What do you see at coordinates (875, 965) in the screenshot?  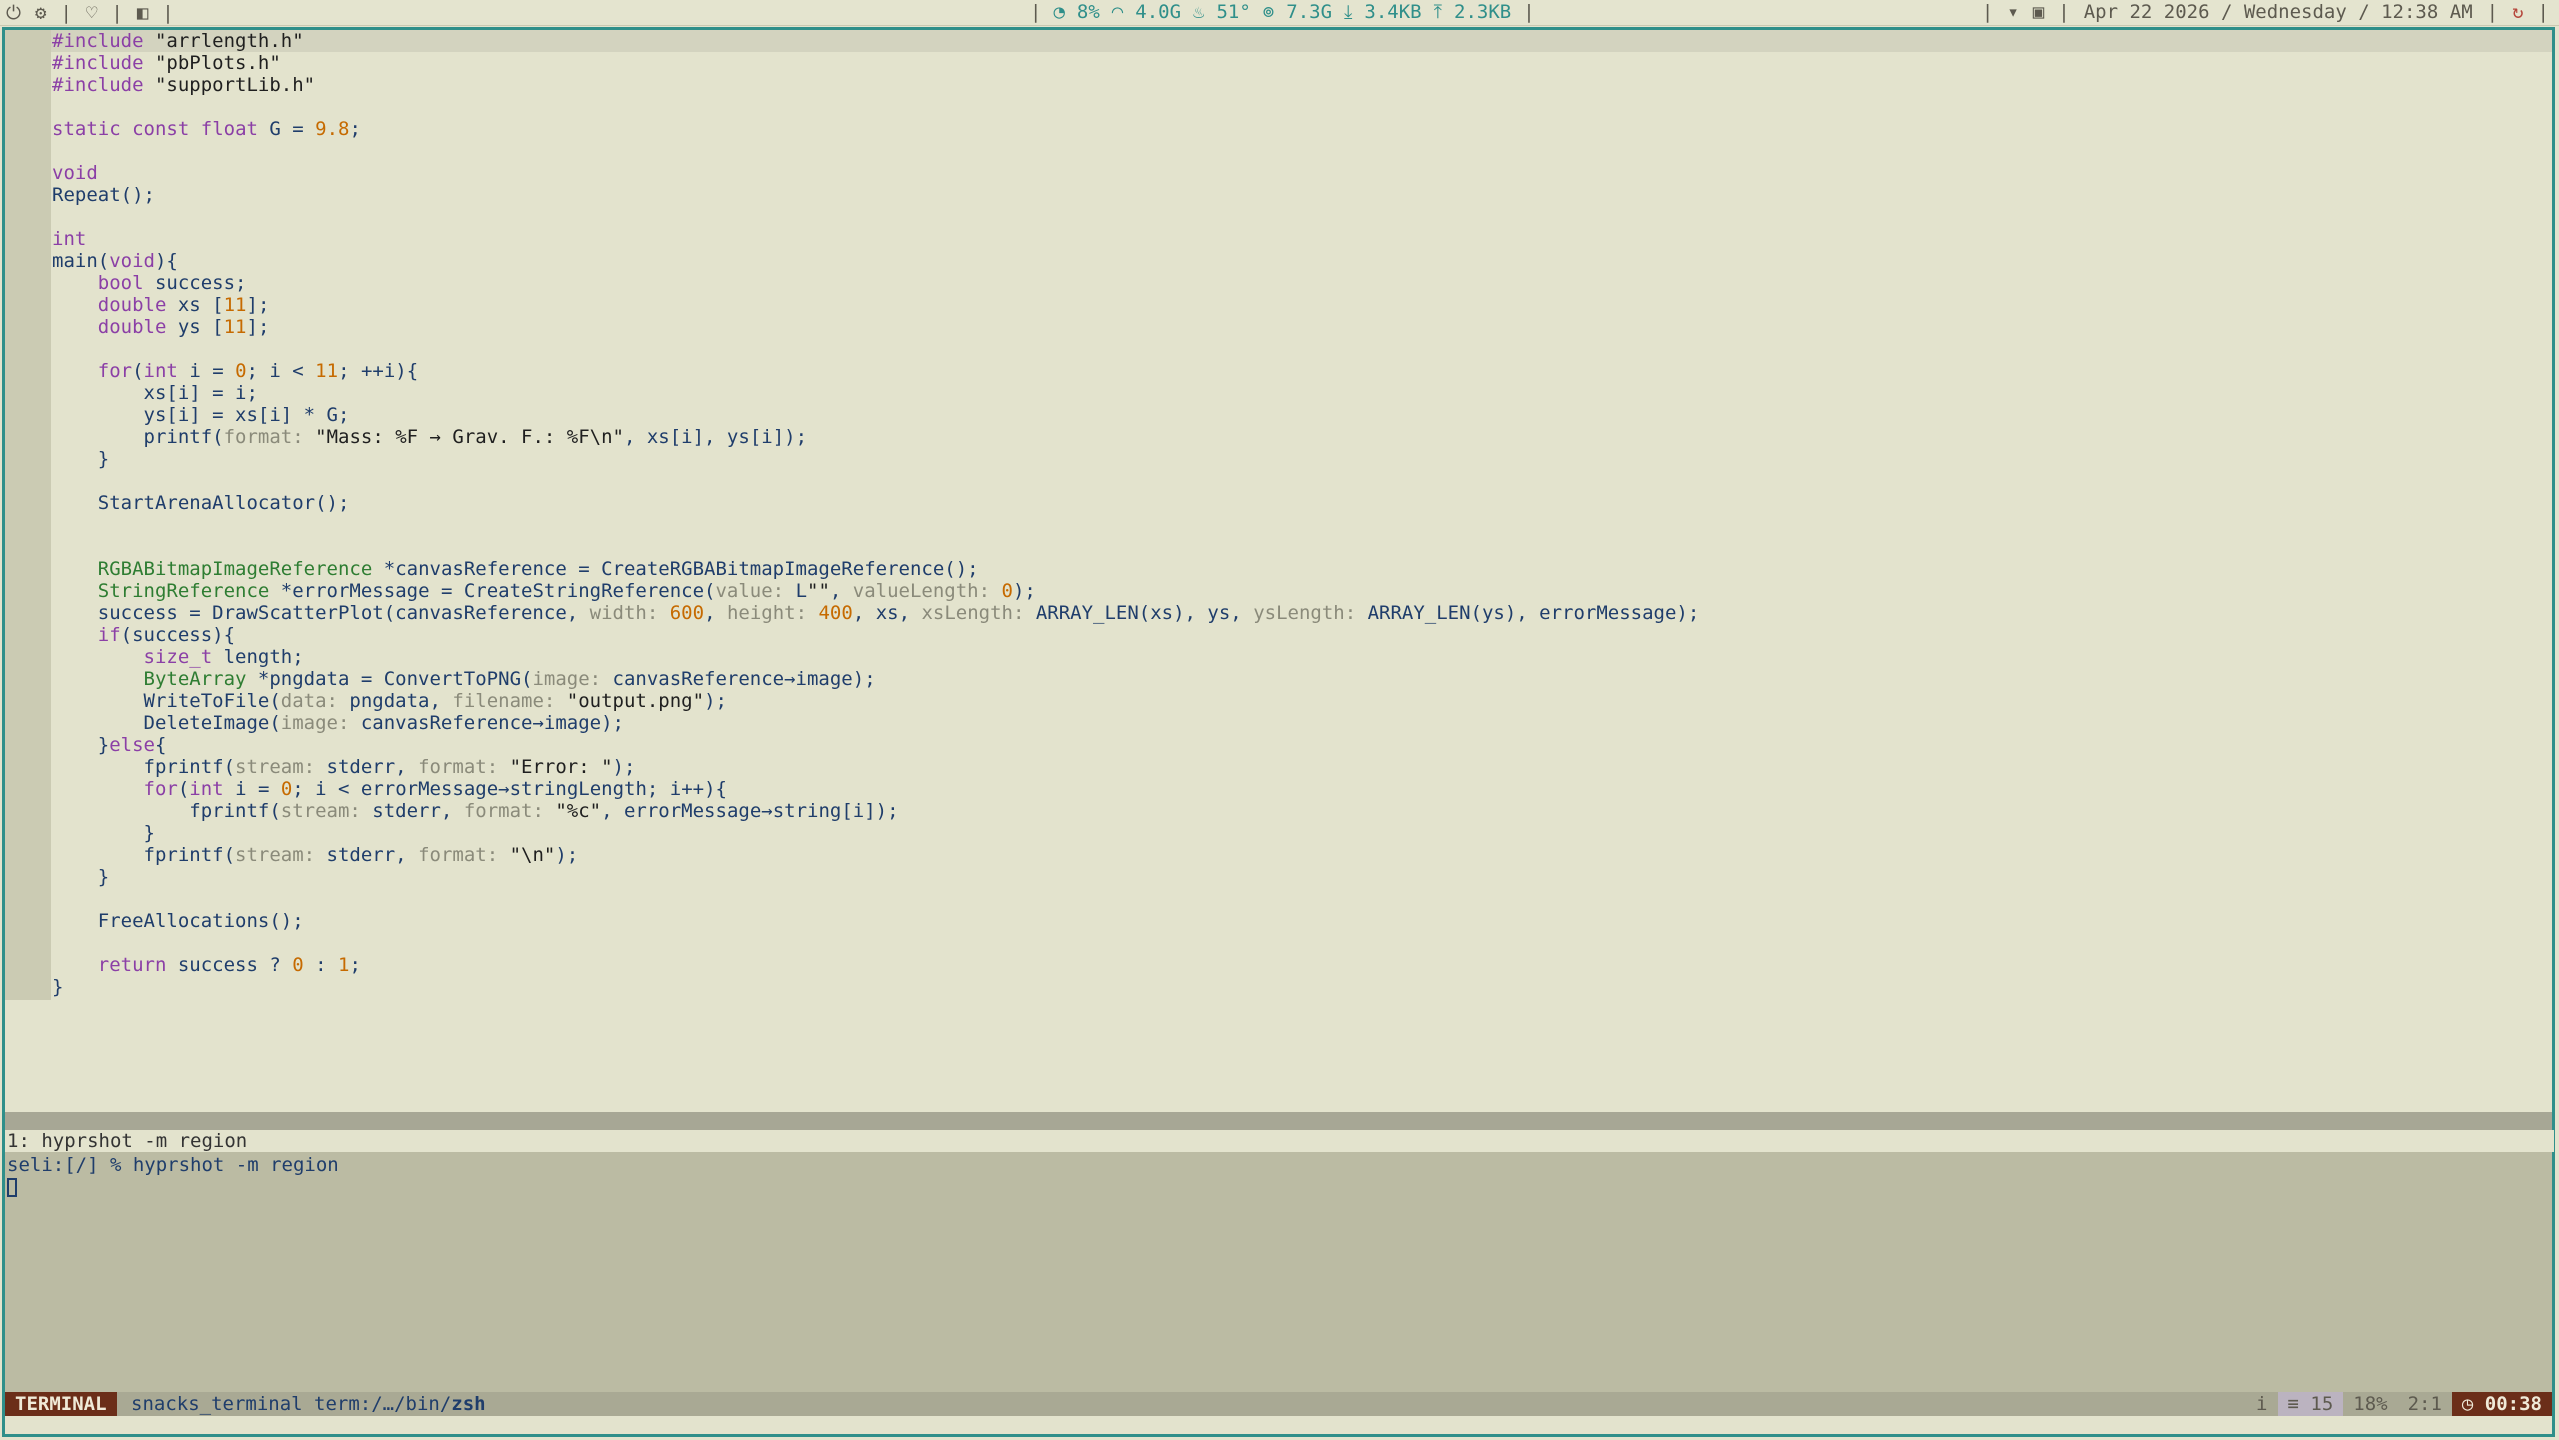 I see `code-line: return success ? 0 : 1;` at bounding box center [875, 965].